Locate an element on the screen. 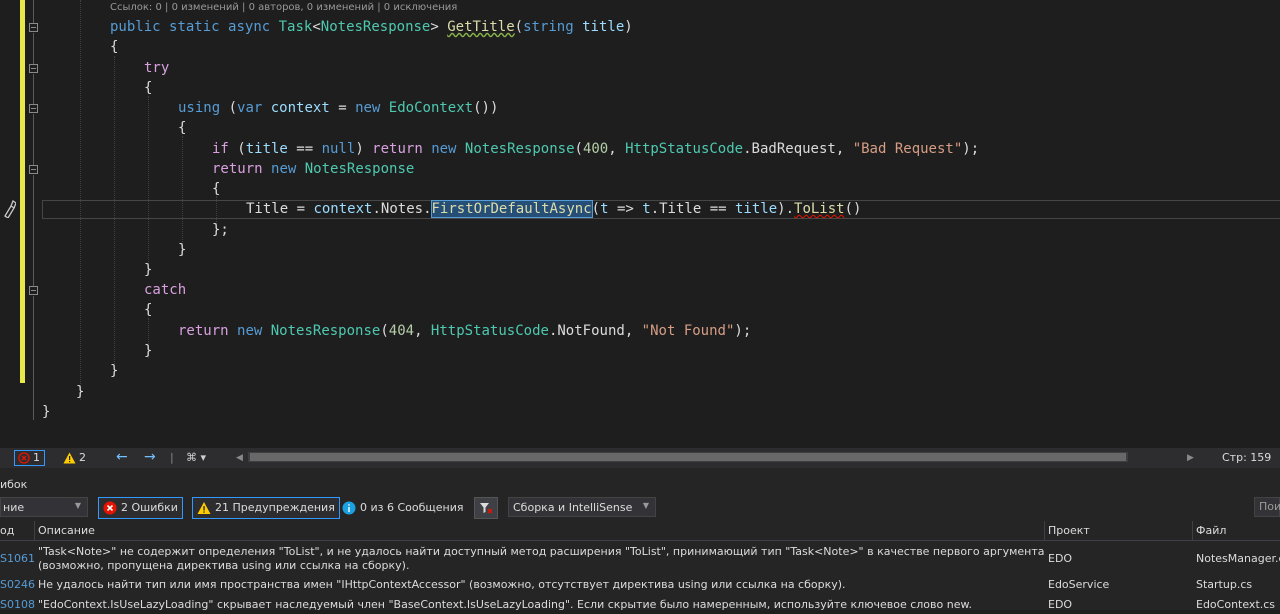  navigate-forward-icon: → is located at coordinates (150, 458).